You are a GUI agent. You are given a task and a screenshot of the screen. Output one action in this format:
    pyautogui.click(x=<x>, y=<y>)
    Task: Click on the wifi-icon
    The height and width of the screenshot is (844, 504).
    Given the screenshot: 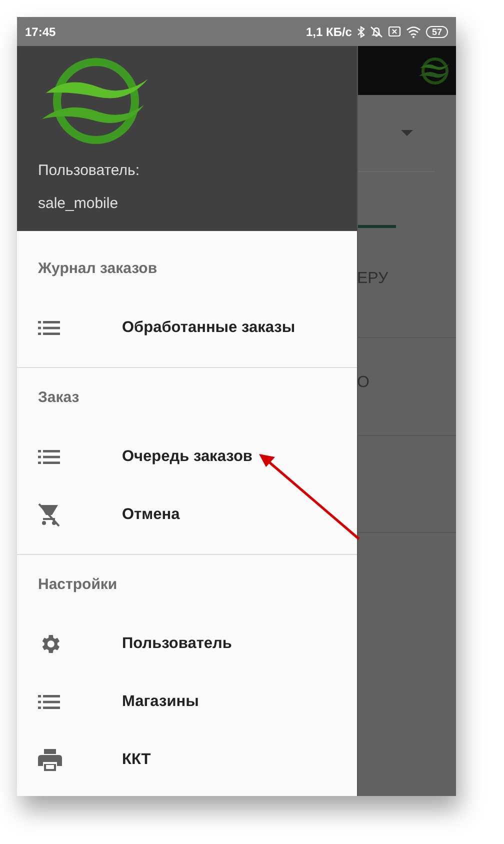 What is the action you would take?
    pyautogui.click(x=413, y=32)
    